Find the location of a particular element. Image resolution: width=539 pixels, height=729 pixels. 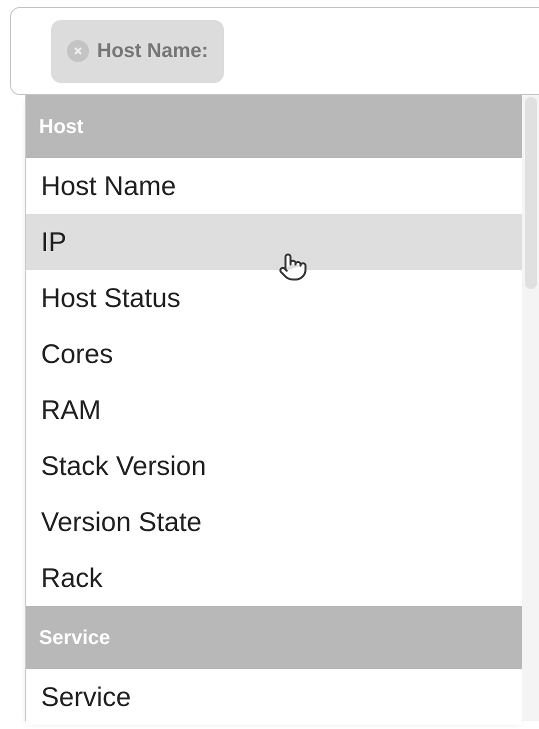

menu-item: Cores is located at coordinates (274, 354).